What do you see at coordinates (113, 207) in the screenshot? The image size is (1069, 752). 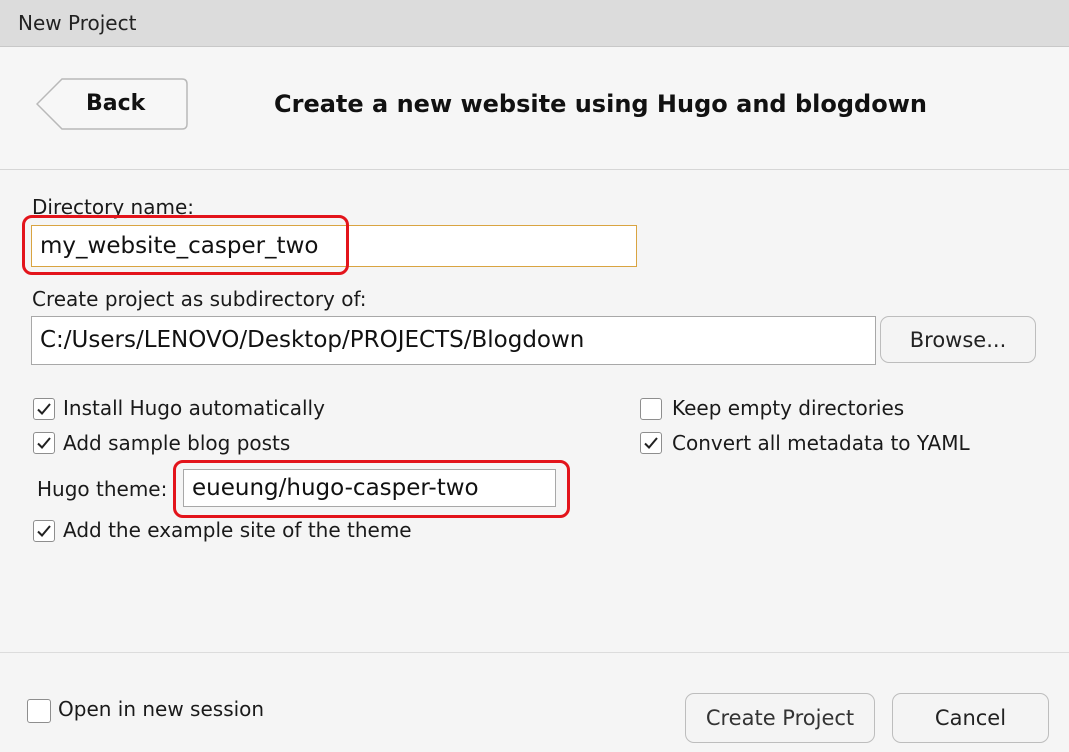 I see `directory-name-label: Directory name:` at bounding box center [113, 207].